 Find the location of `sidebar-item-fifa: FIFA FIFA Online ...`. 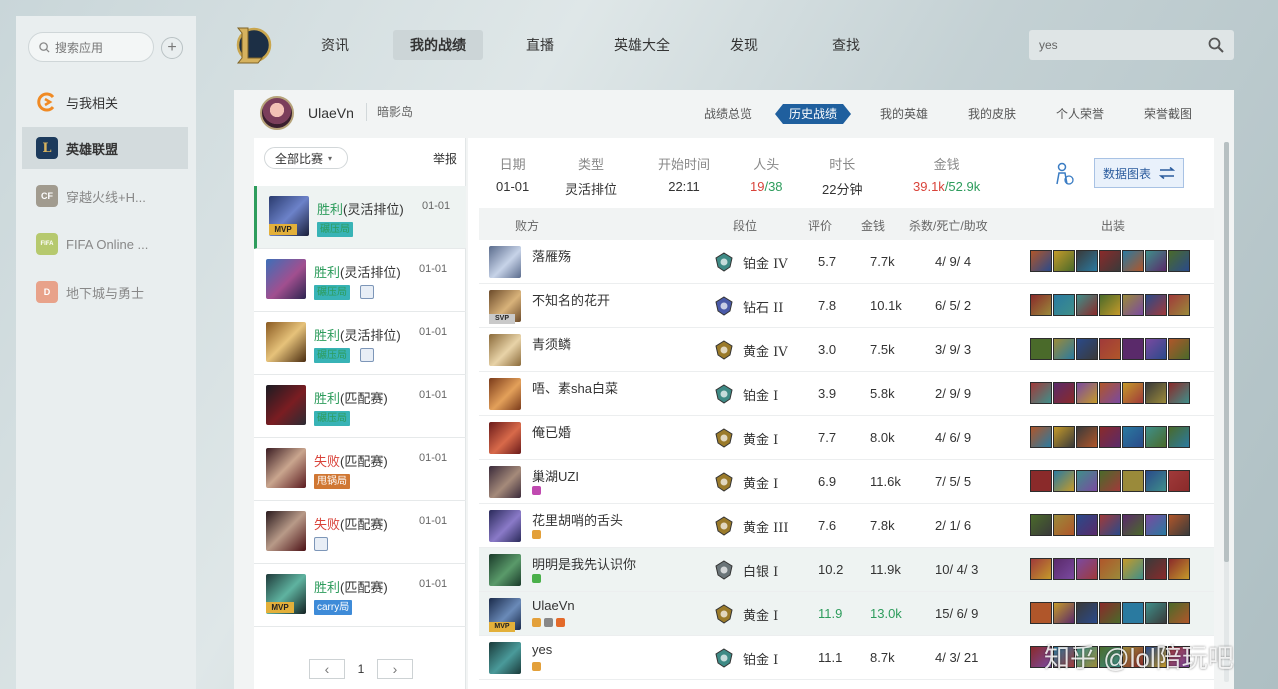

sidebar-item-fifa: FIFA FIFA Online ... is located at coordinates (105, 244).